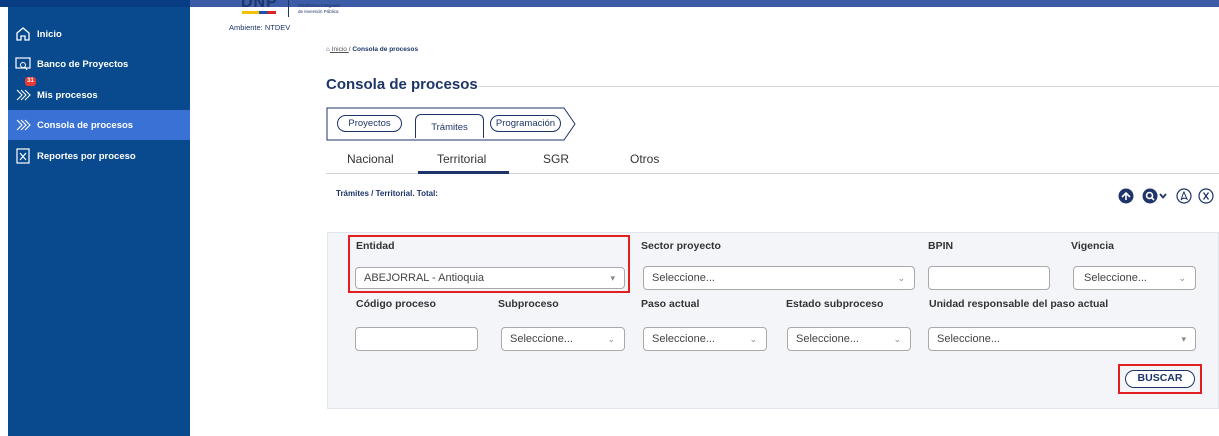 The image size is (1219, 436). I want to click on sidebar-item-inicio: Inicio, so click(99, 34).